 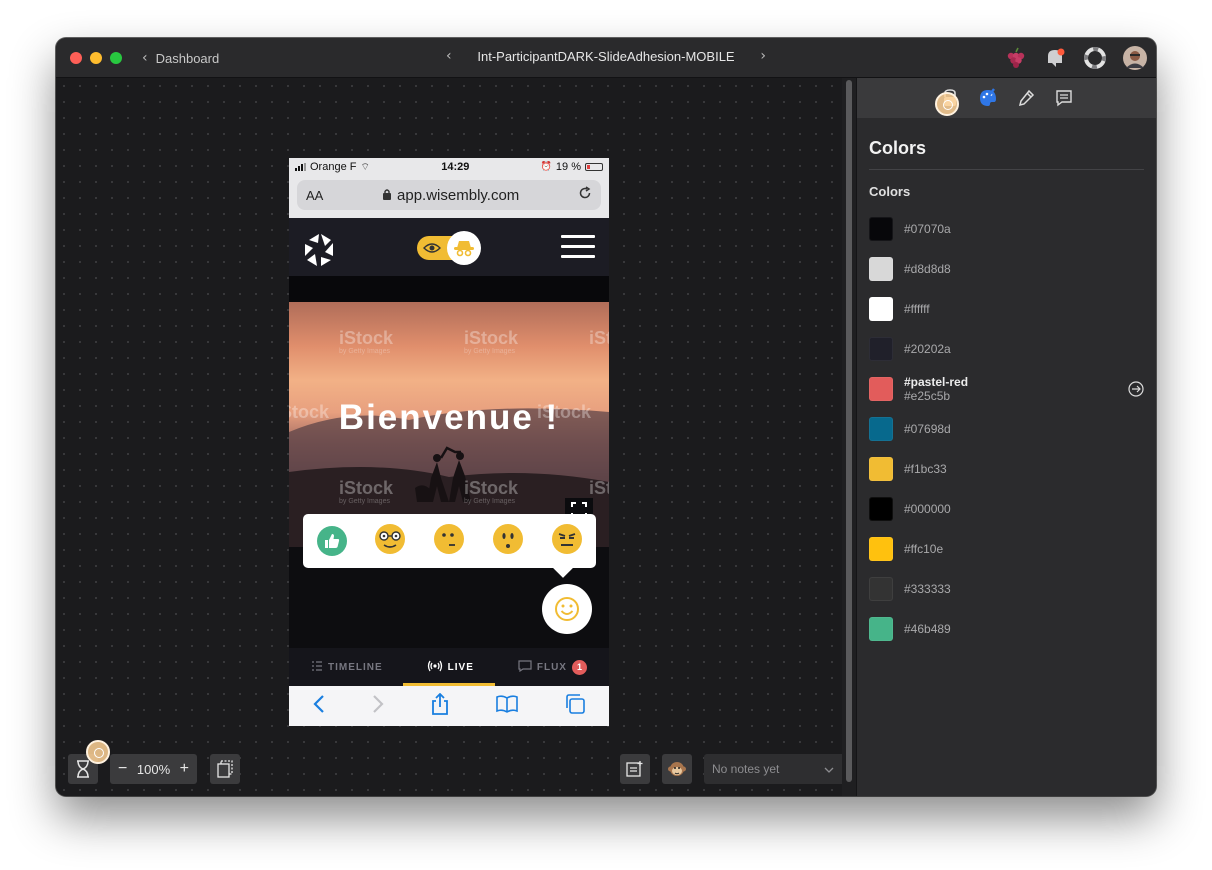 What do you see at coordinates (1006, 429) in the screenshot?
I see `color-row: #07698d` at bounding box center [1006, 429].